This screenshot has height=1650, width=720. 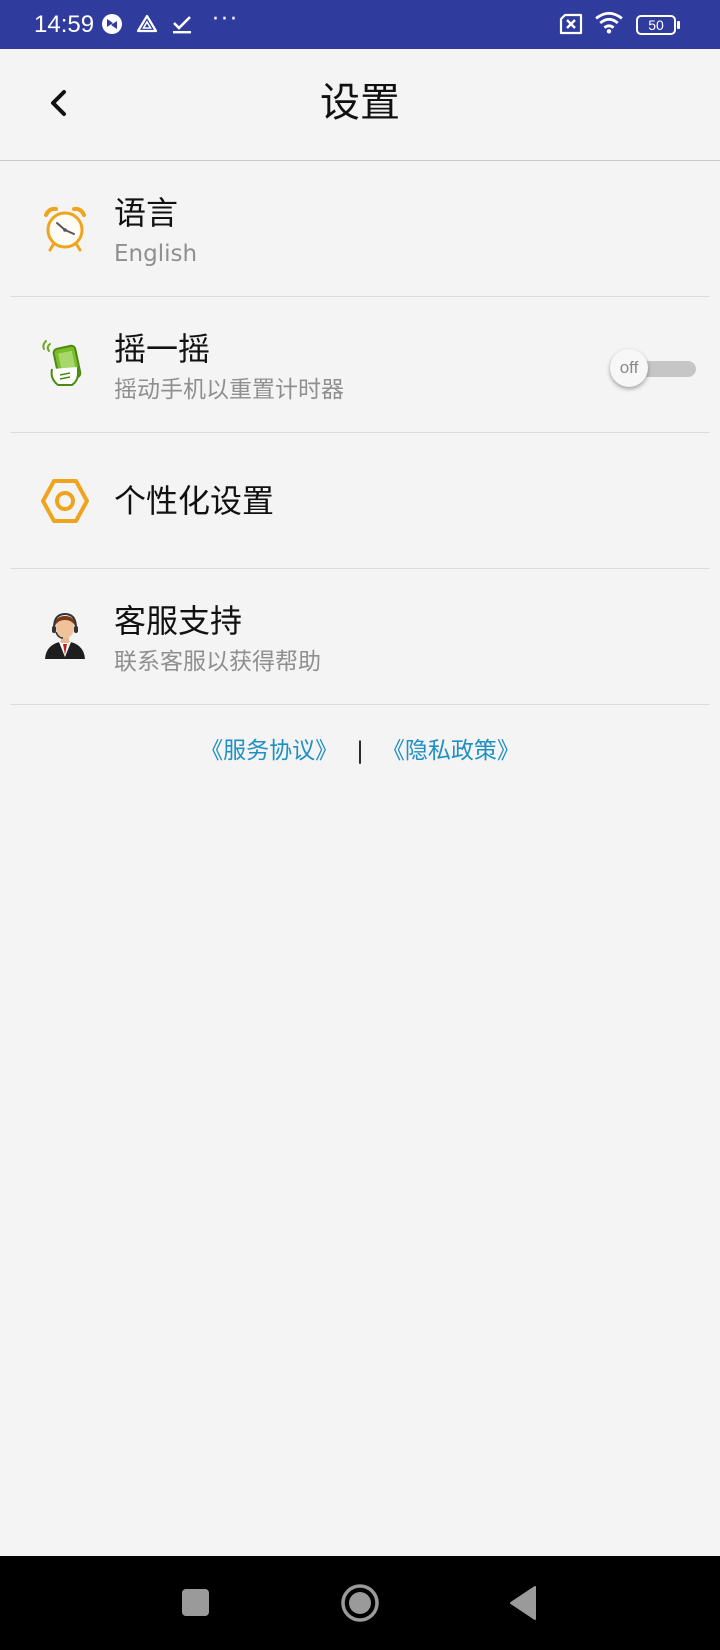 I want to click on toggle-knob: off, so click(x=629, y=368).